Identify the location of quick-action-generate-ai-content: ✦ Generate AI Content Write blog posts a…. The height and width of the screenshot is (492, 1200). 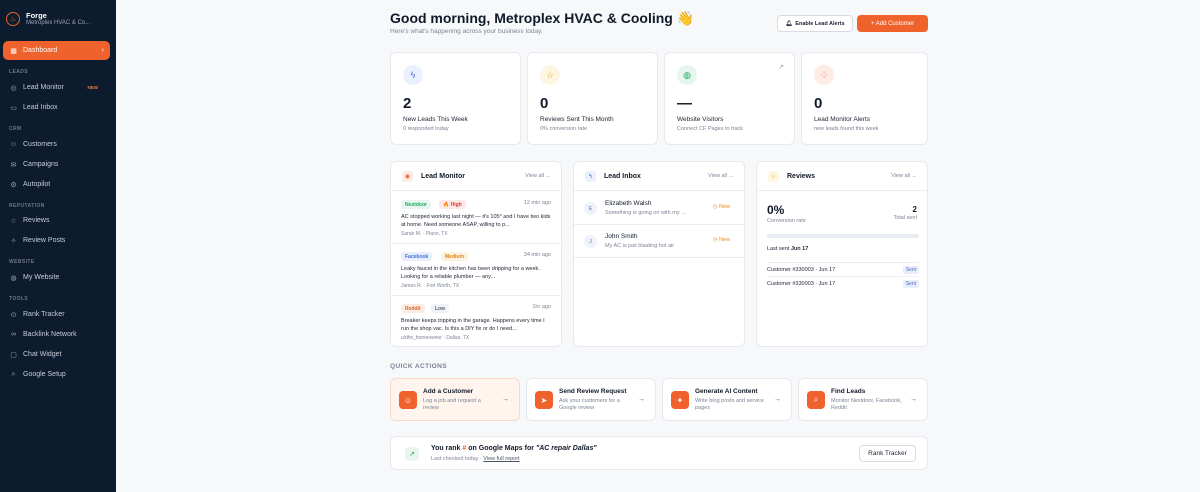
(727, 399).